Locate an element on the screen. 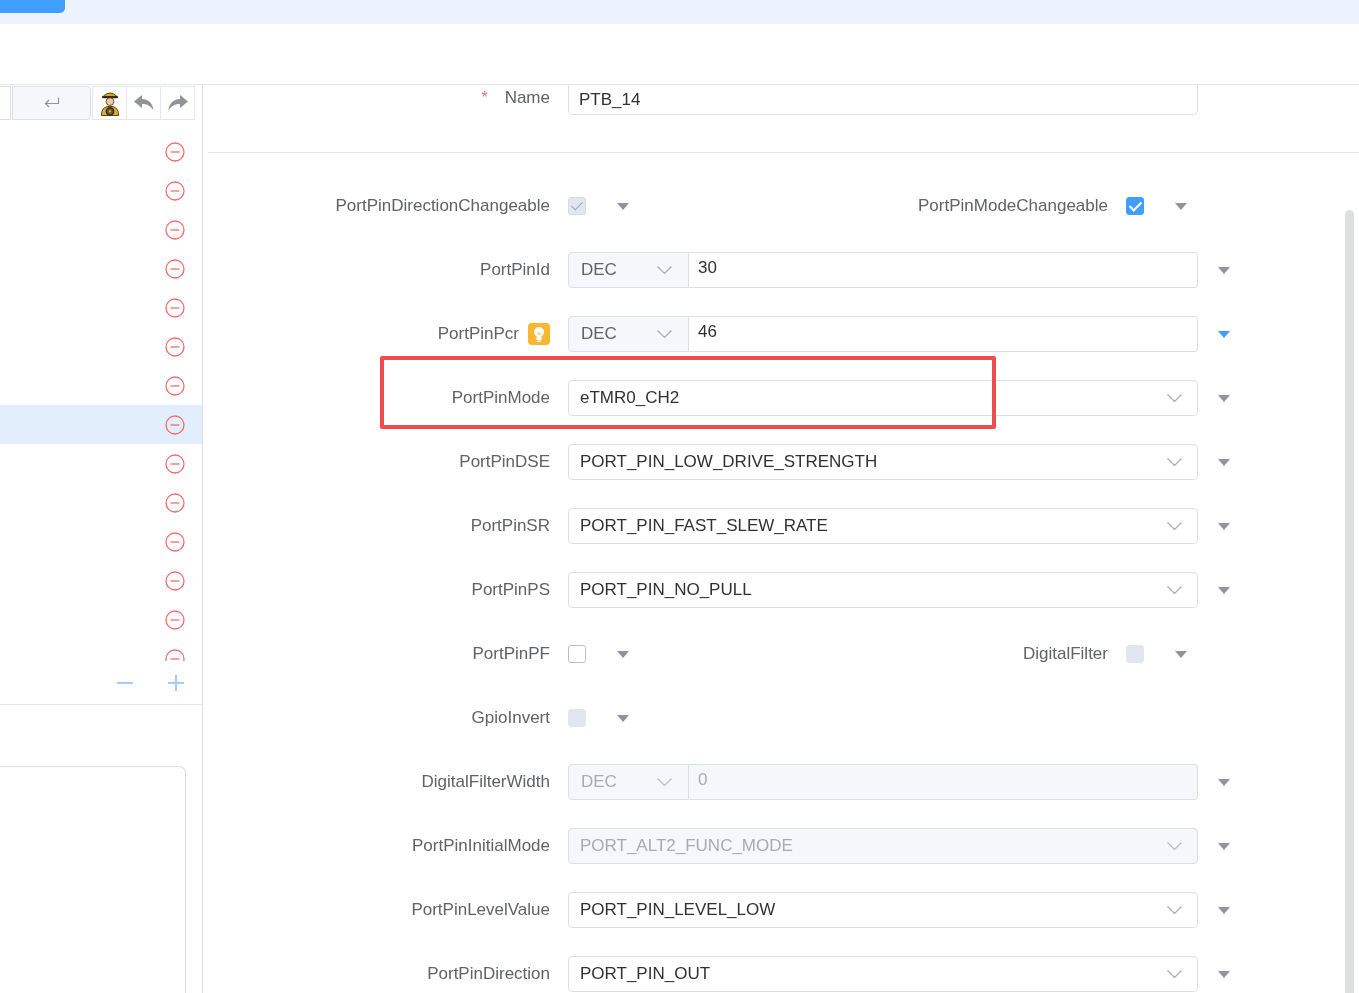  number-input: 30 is located at coordinates (943, 270).